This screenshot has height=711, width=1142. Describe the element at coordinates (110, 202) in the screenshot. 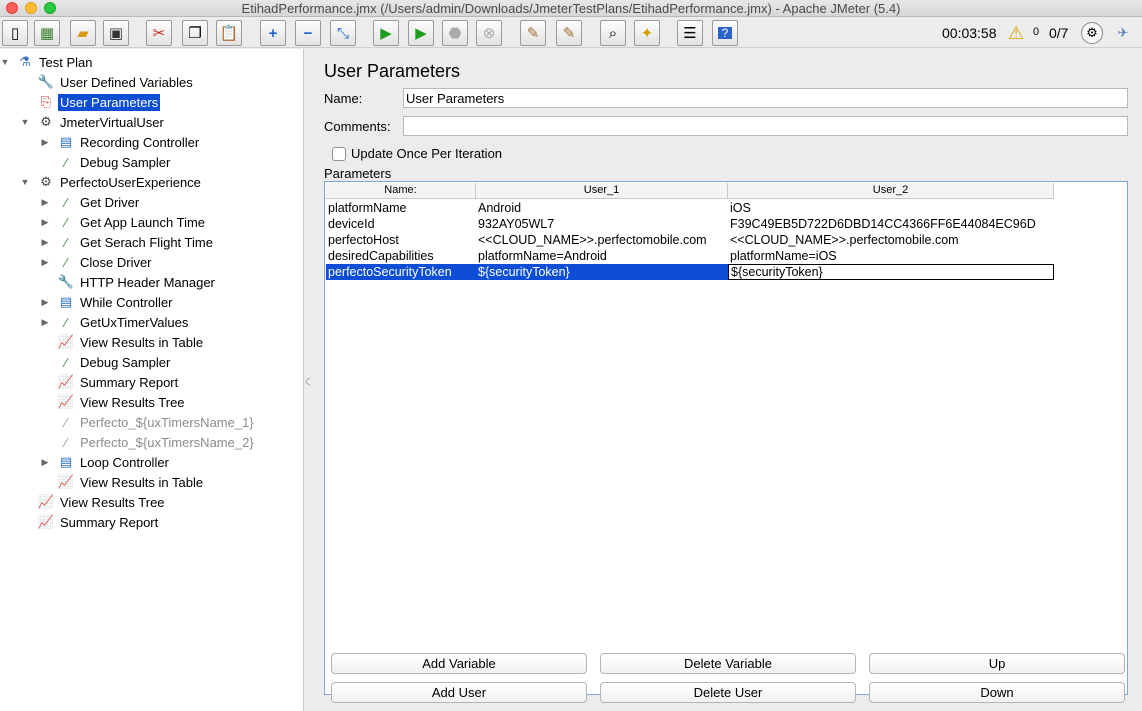

I see `tree-node-label: Get Driver` at that location.